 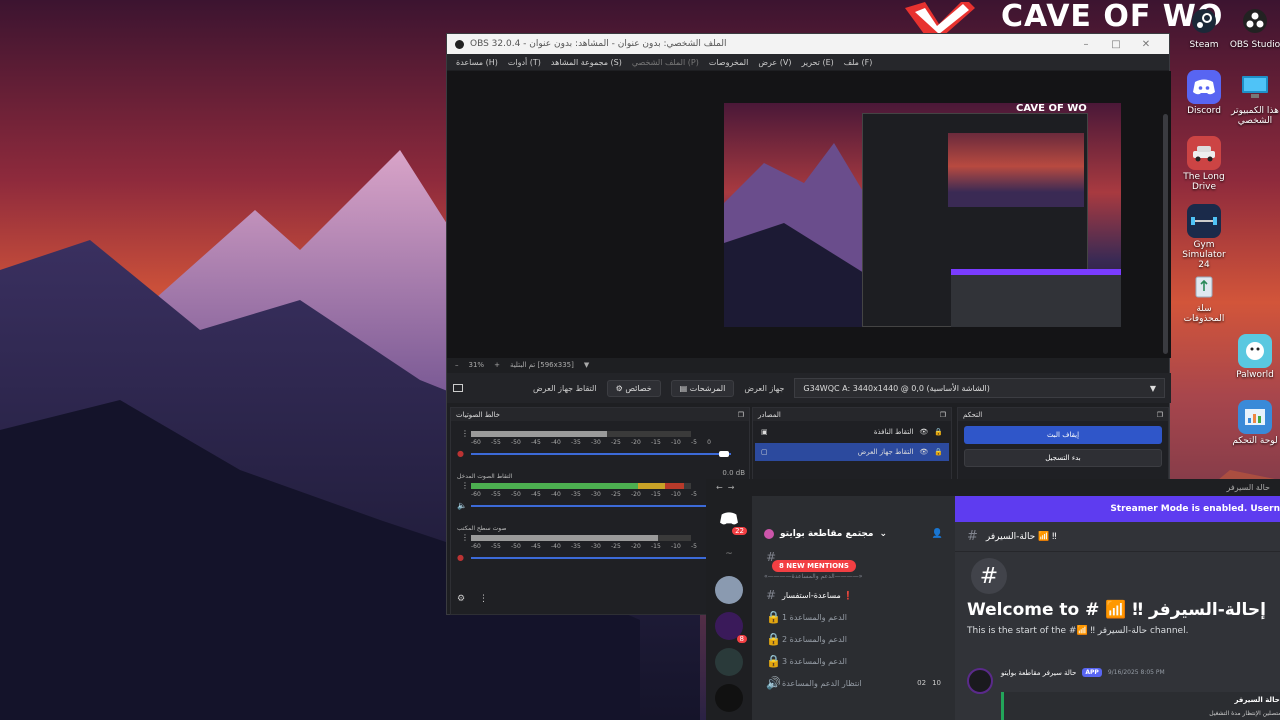 What do you see at coordinates (922, 683) in the screenshot?
I see `voice-count-a: 02` at bounding box center [922, 683].